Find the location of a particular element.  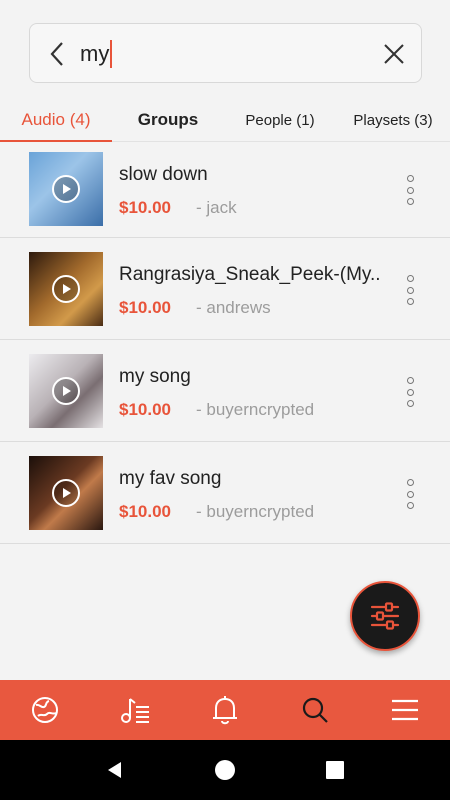

tab-people: People (1) is located at coordinates (280, 120).